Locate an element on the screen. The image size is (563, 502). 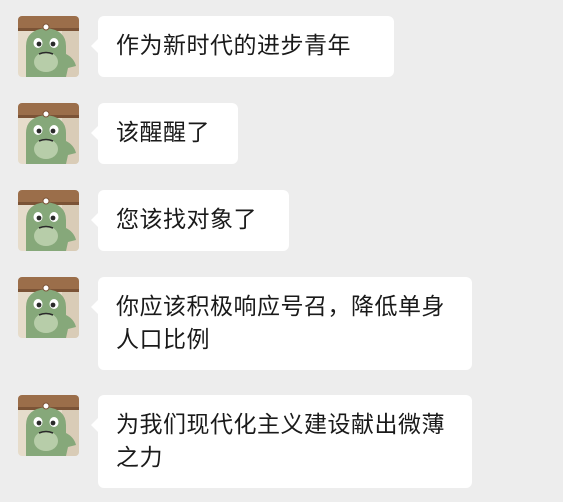
message-text: 您该找对象了 is located at coordinates (186, 220).